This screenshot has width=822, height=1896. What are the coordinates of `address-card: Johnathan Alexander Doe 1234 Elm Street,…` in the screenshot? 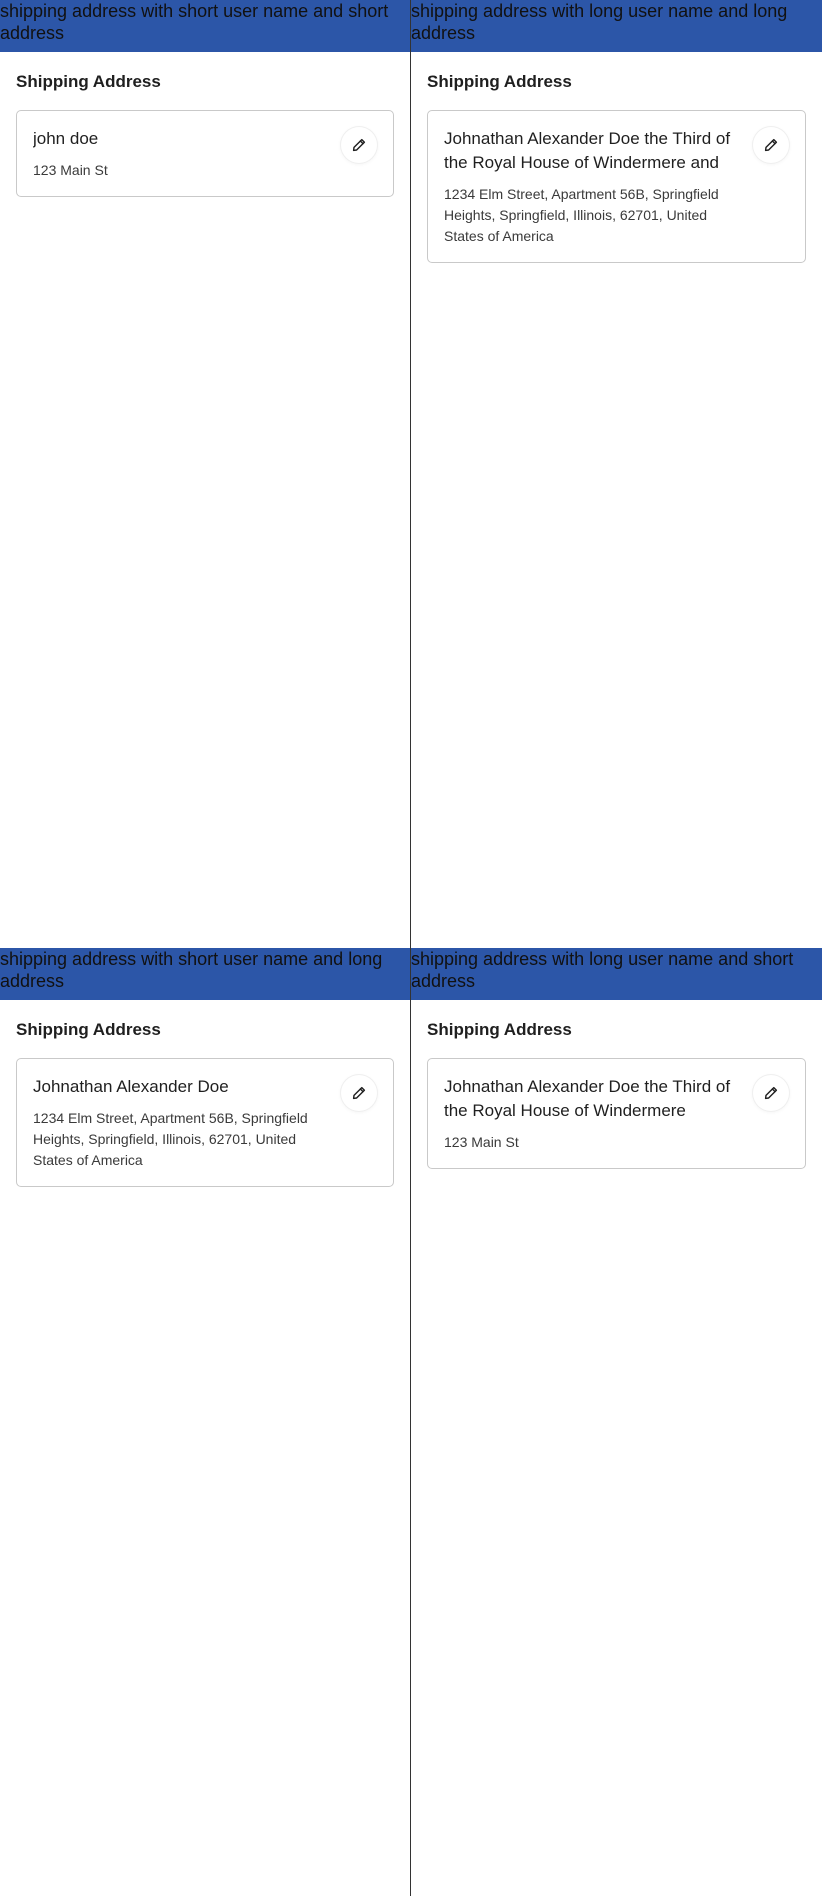 It's located at (205, 1122).